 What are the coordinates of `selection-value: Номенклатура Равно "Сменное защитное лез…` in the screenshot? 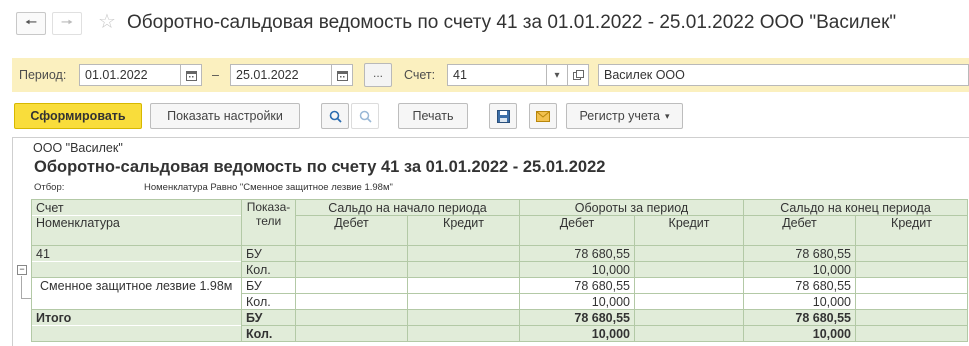 It's located at (268, 187).